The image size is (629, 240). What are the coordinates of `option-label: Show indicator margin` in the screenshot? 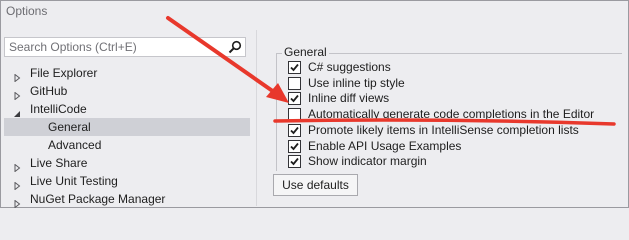 It's located at (367, 161).